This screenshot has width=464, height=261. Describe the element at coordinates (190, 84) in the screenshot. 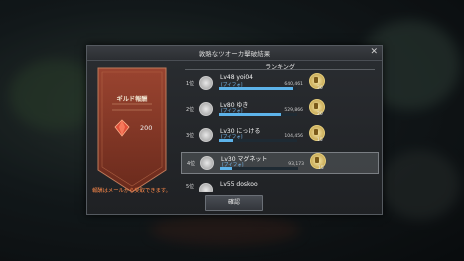

I see `rank-position: 1位` at that location.